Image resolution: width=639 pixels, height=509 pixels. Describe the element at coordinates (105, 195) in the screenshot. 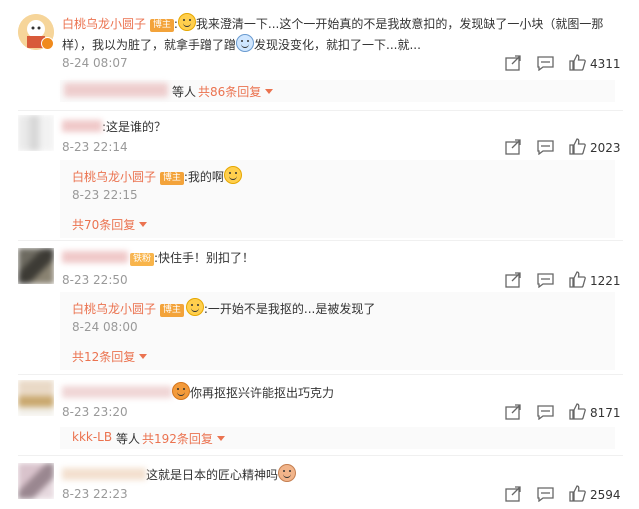

I see `reply-date: 8-23 22:15` at that location.